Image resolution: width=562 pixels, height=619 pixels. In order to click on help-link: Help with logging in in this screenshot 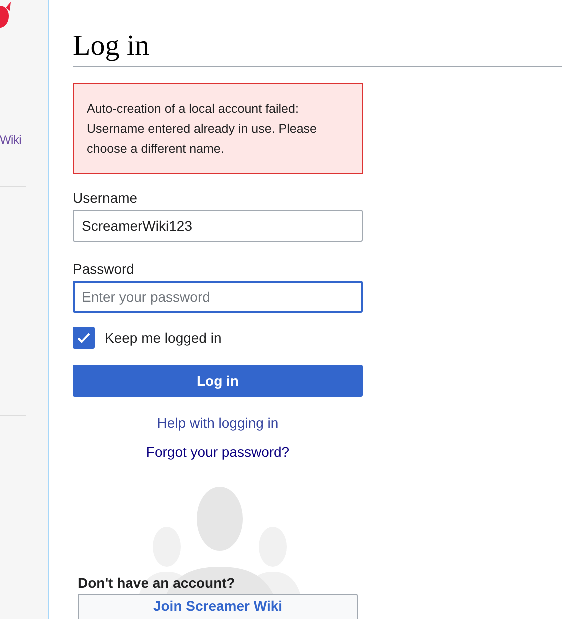, I will do `click(218, 423)`.